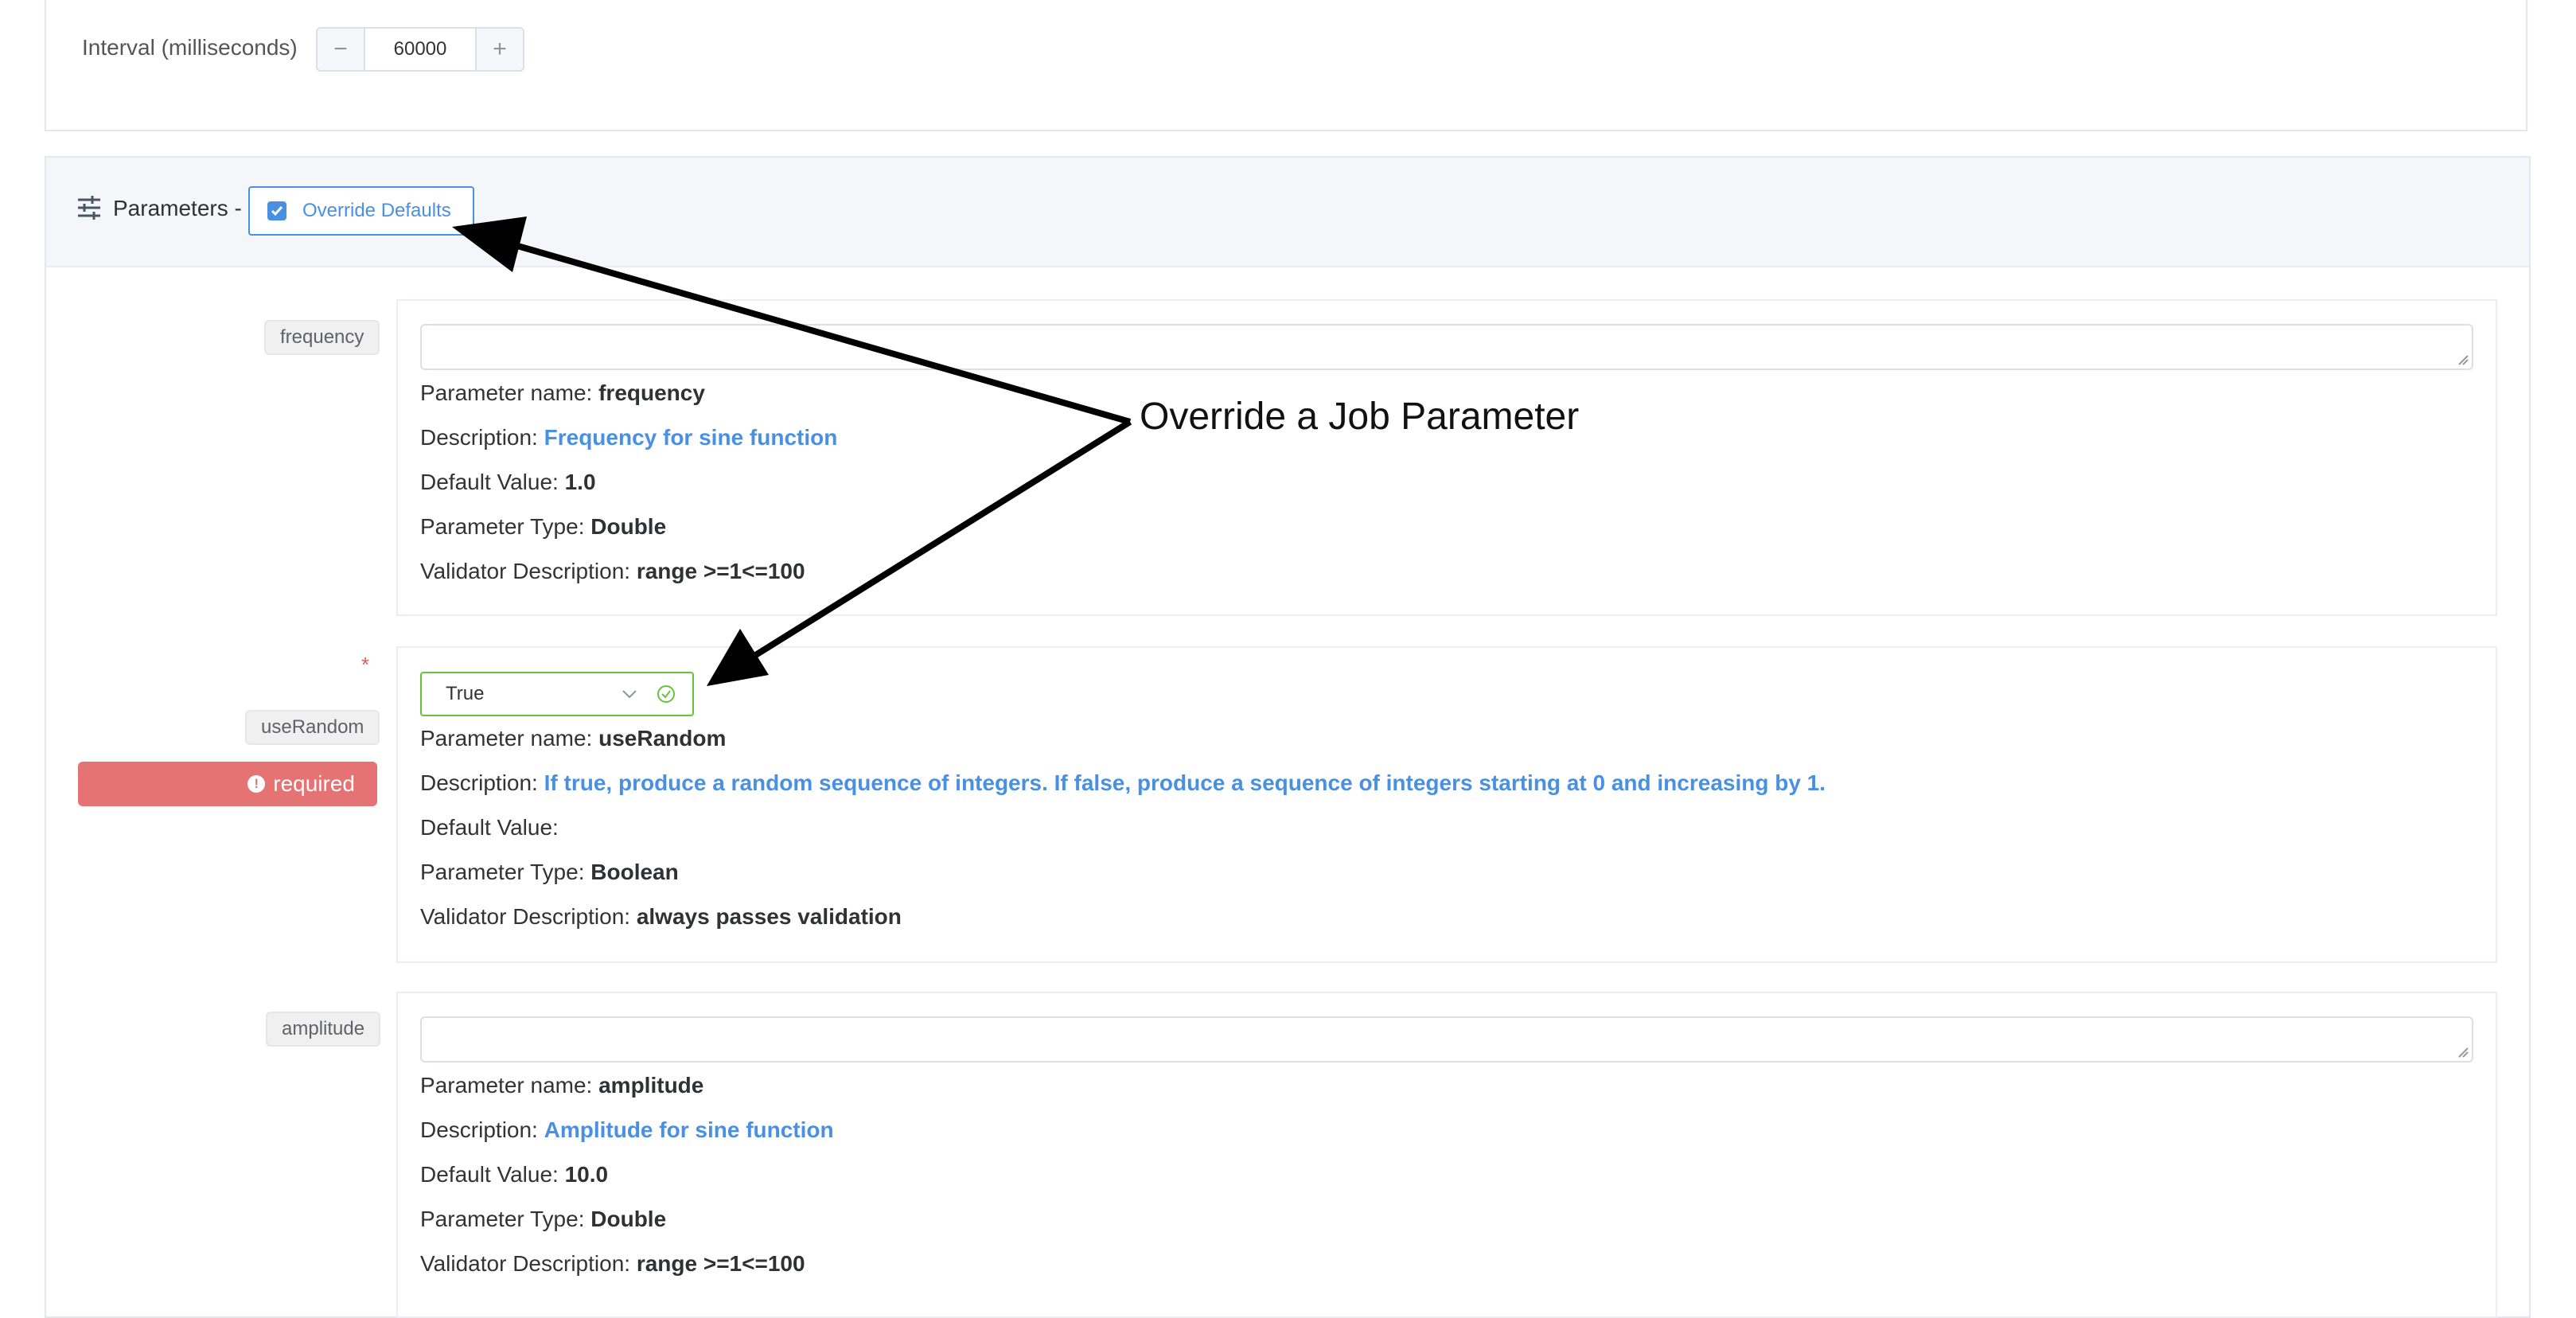 Image resolution: width=2576 pixels, height=1318 pixels. I want to click on param-type-row: Parameter Type: Boolean, so click(549, 872).